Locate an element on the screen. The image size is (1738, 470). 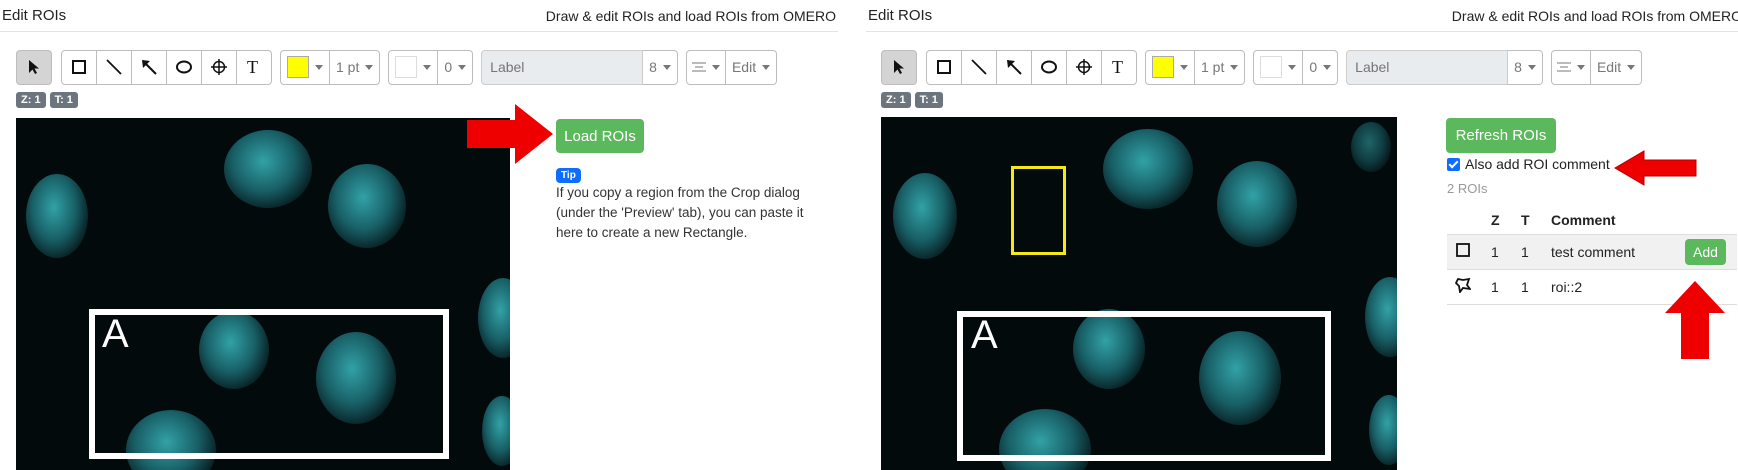
stroke-width-value: 1 pt is located at coordinates (348, 67).